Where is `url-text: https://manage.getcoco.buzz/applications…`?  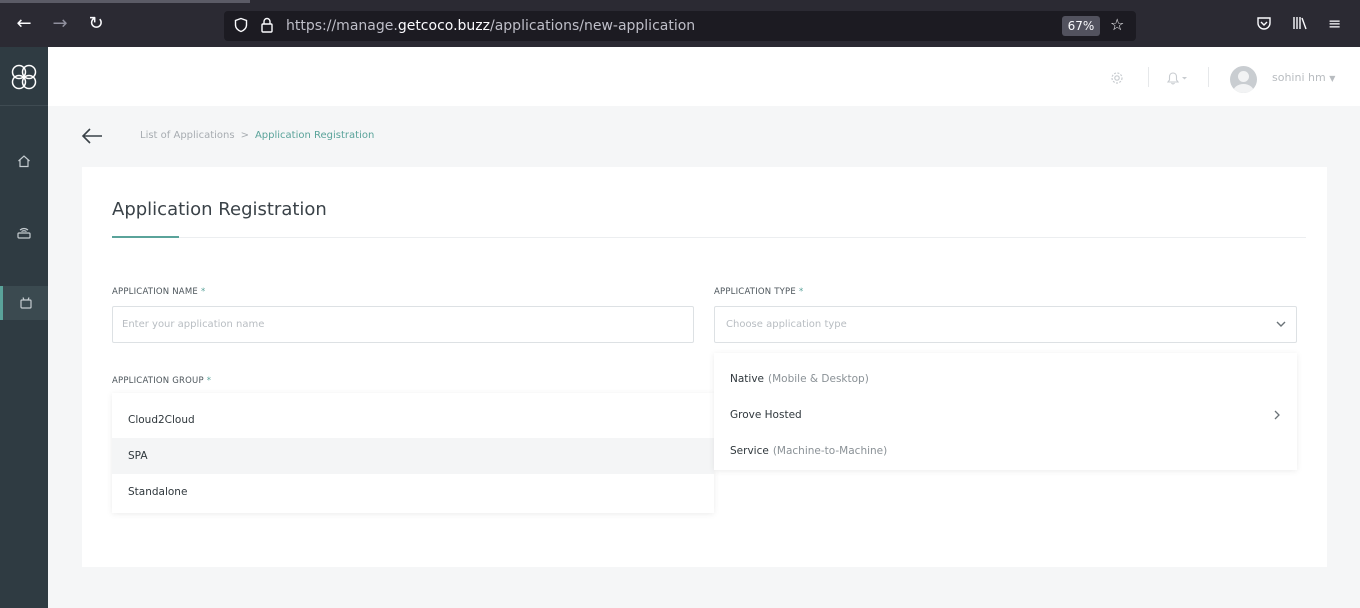 url-text: https://manage.getcoco.buzz/applications… is located at coordinates (490, 26).